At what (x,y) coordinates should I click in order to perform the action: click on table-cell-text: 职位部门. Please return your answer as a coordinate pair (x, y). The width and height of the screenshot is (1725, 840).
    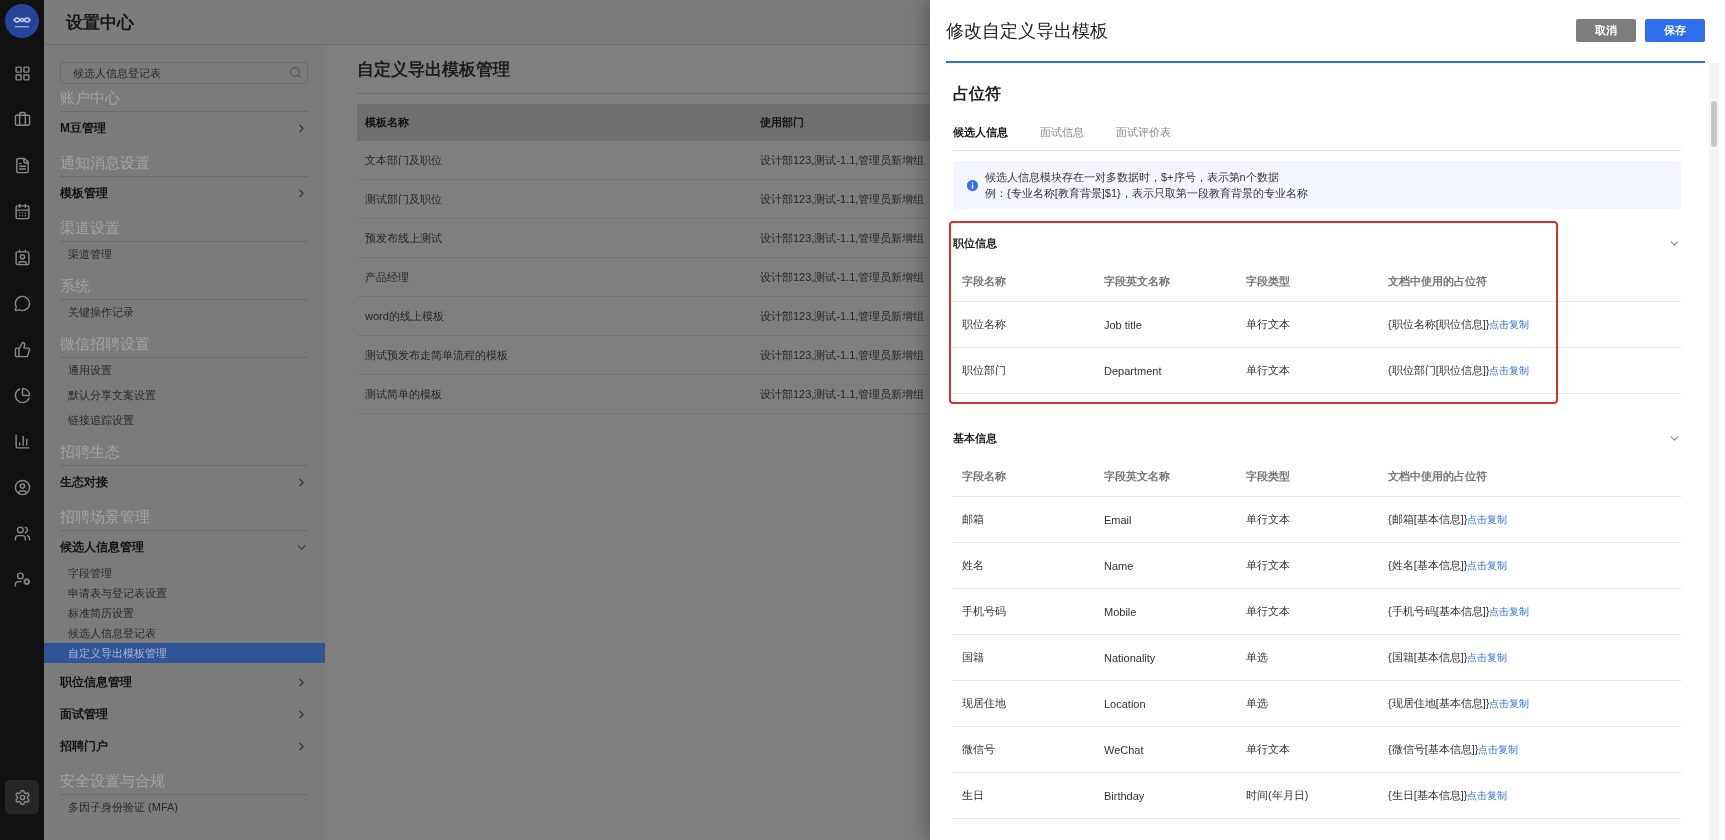
    Looking at the image, I should click on (983, 370).